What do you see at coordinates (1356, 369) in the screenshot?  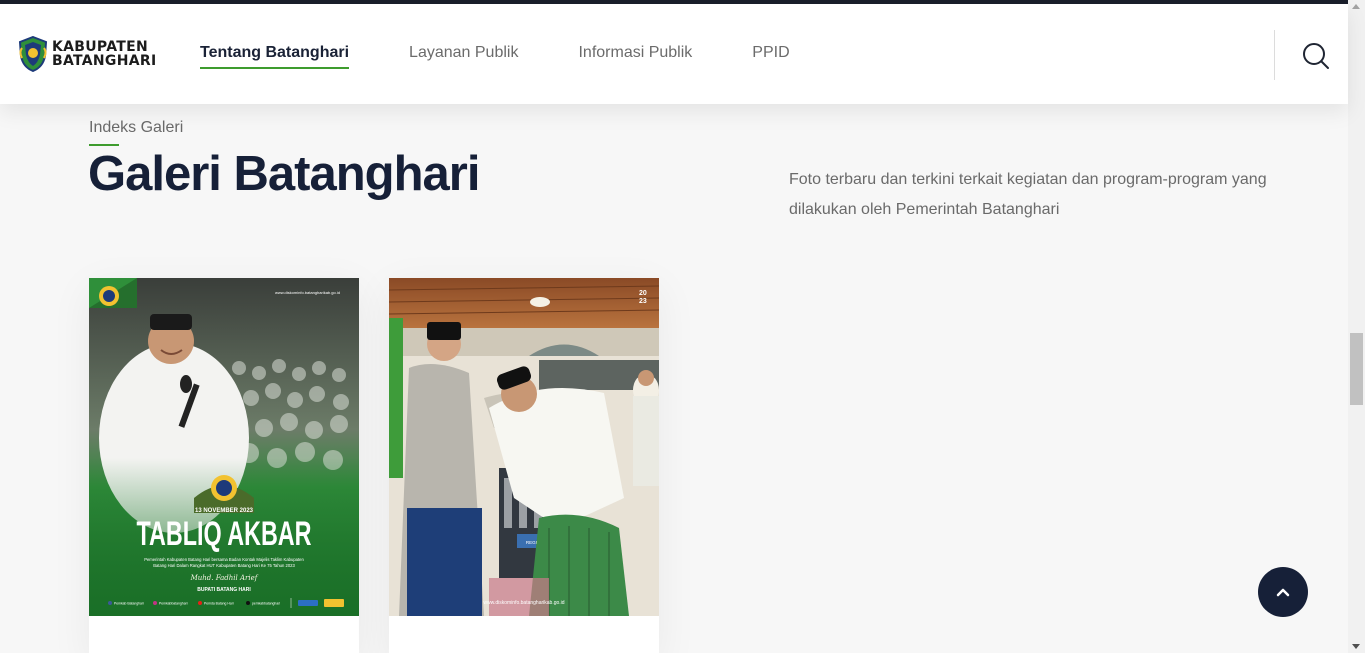 I see `scrollbar-thumb` at bounding box center [1356, 369].